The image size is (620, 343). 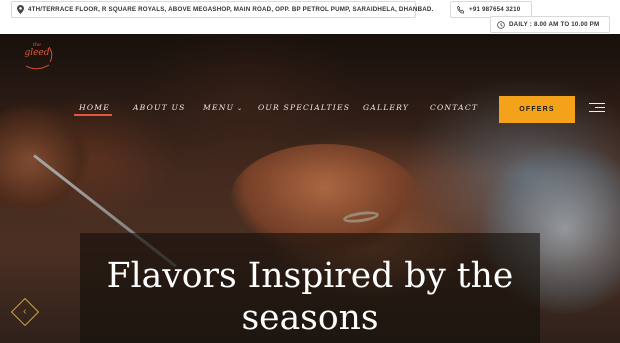 I want to click on nav-item-gallery: GALLERY, so click(x=386, y=107).